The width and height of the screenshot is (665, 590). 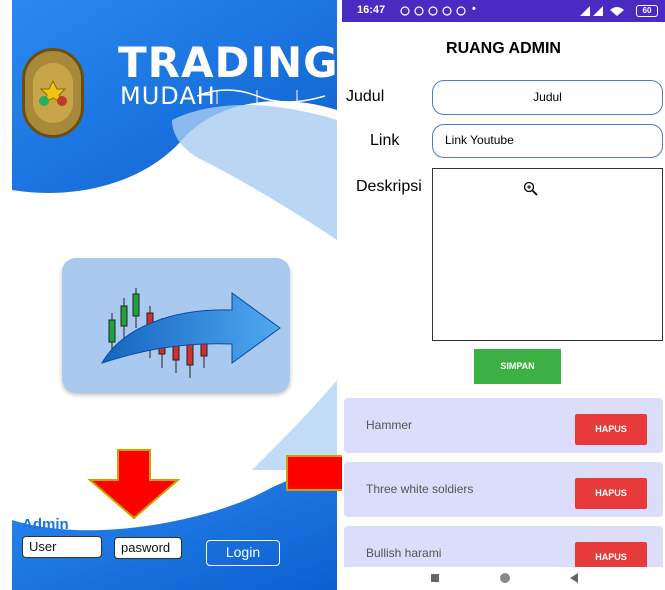 What do you see at coordinates (261, 96) in the screenshot?
I see `brand-chart-icon` at bounding box center [261, 96].